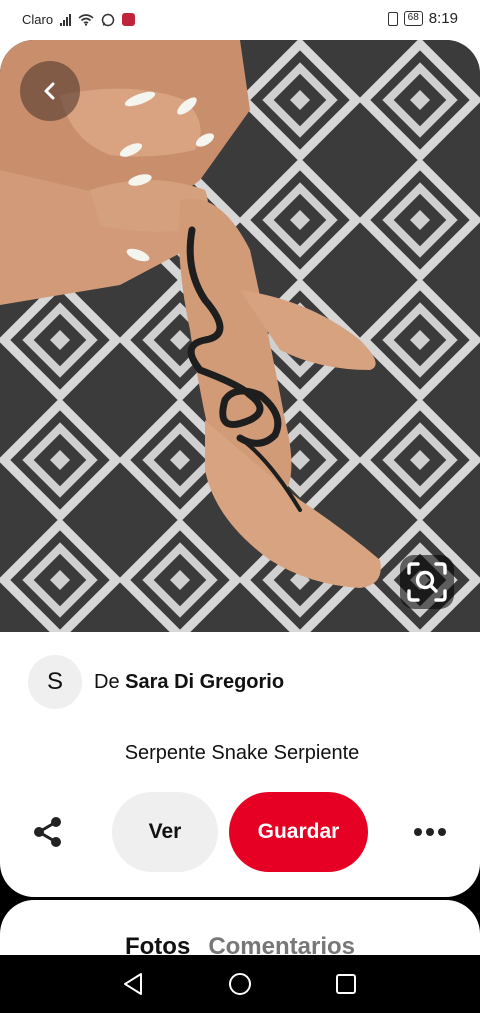 The image size is (480, 1013). I want to click on visit-button: Ver, so click(165, 832).